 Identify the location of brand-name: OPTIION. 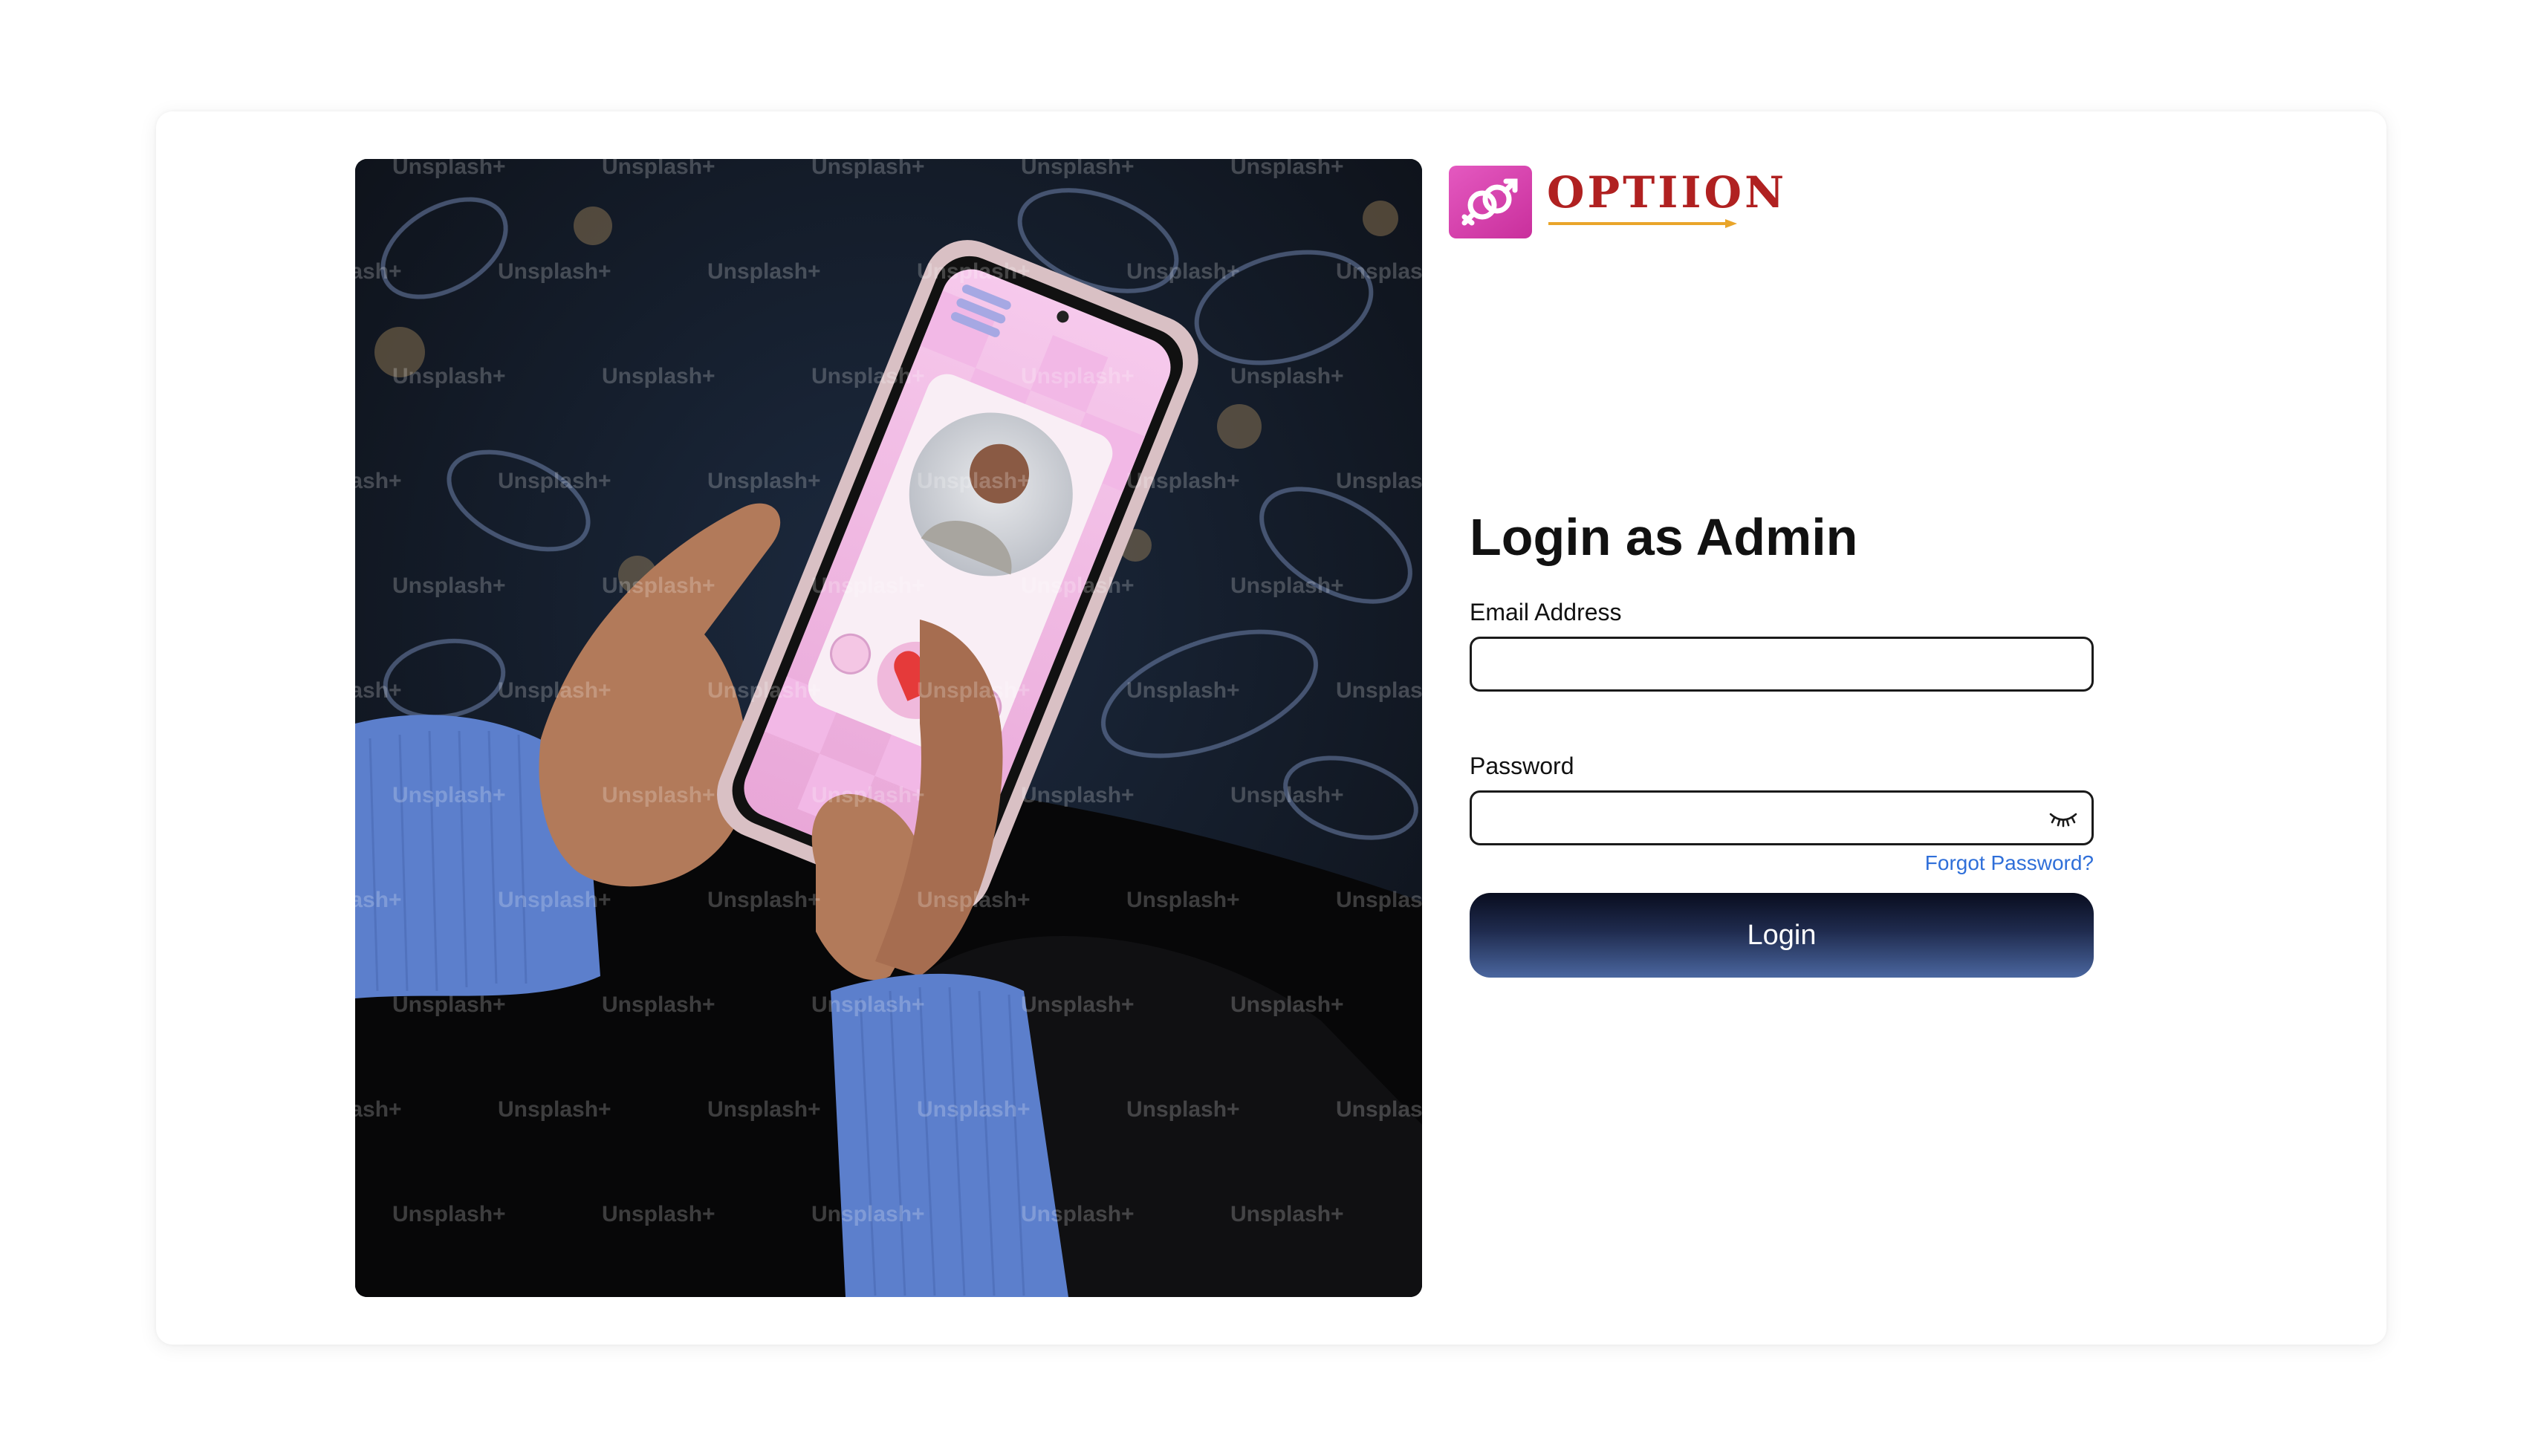
(1667, 193).